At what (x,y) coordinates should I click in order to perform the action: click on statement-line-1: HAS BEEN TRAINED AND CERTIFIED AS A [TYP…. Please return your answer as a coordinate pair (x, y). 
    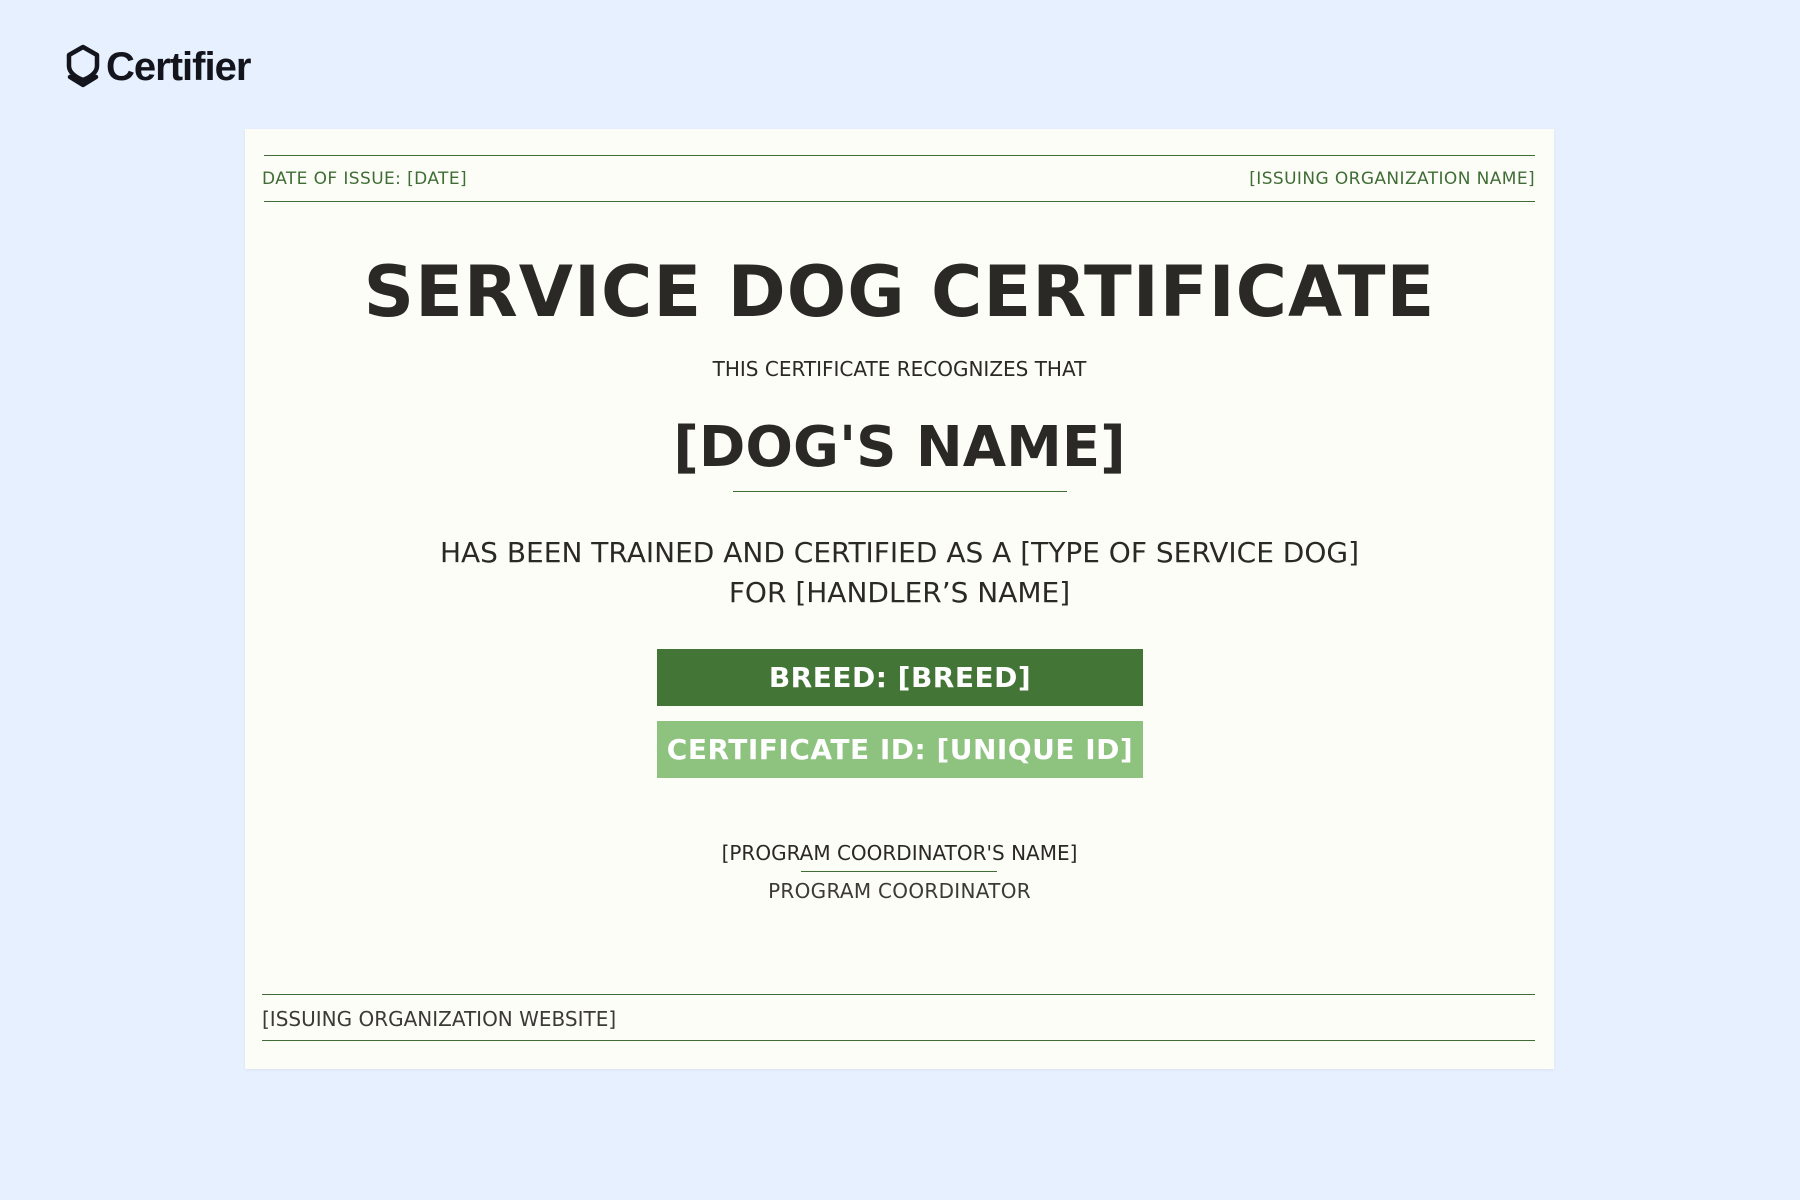
    Looking at the image, I should click on (899, 552).